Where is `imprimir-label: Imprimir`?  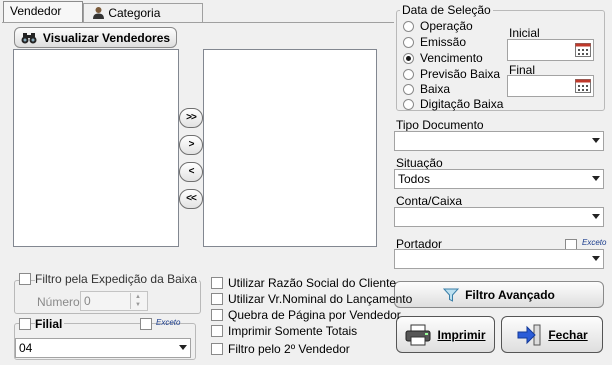
imprimir-label: Imprimir is located at coordinates (461, 334).